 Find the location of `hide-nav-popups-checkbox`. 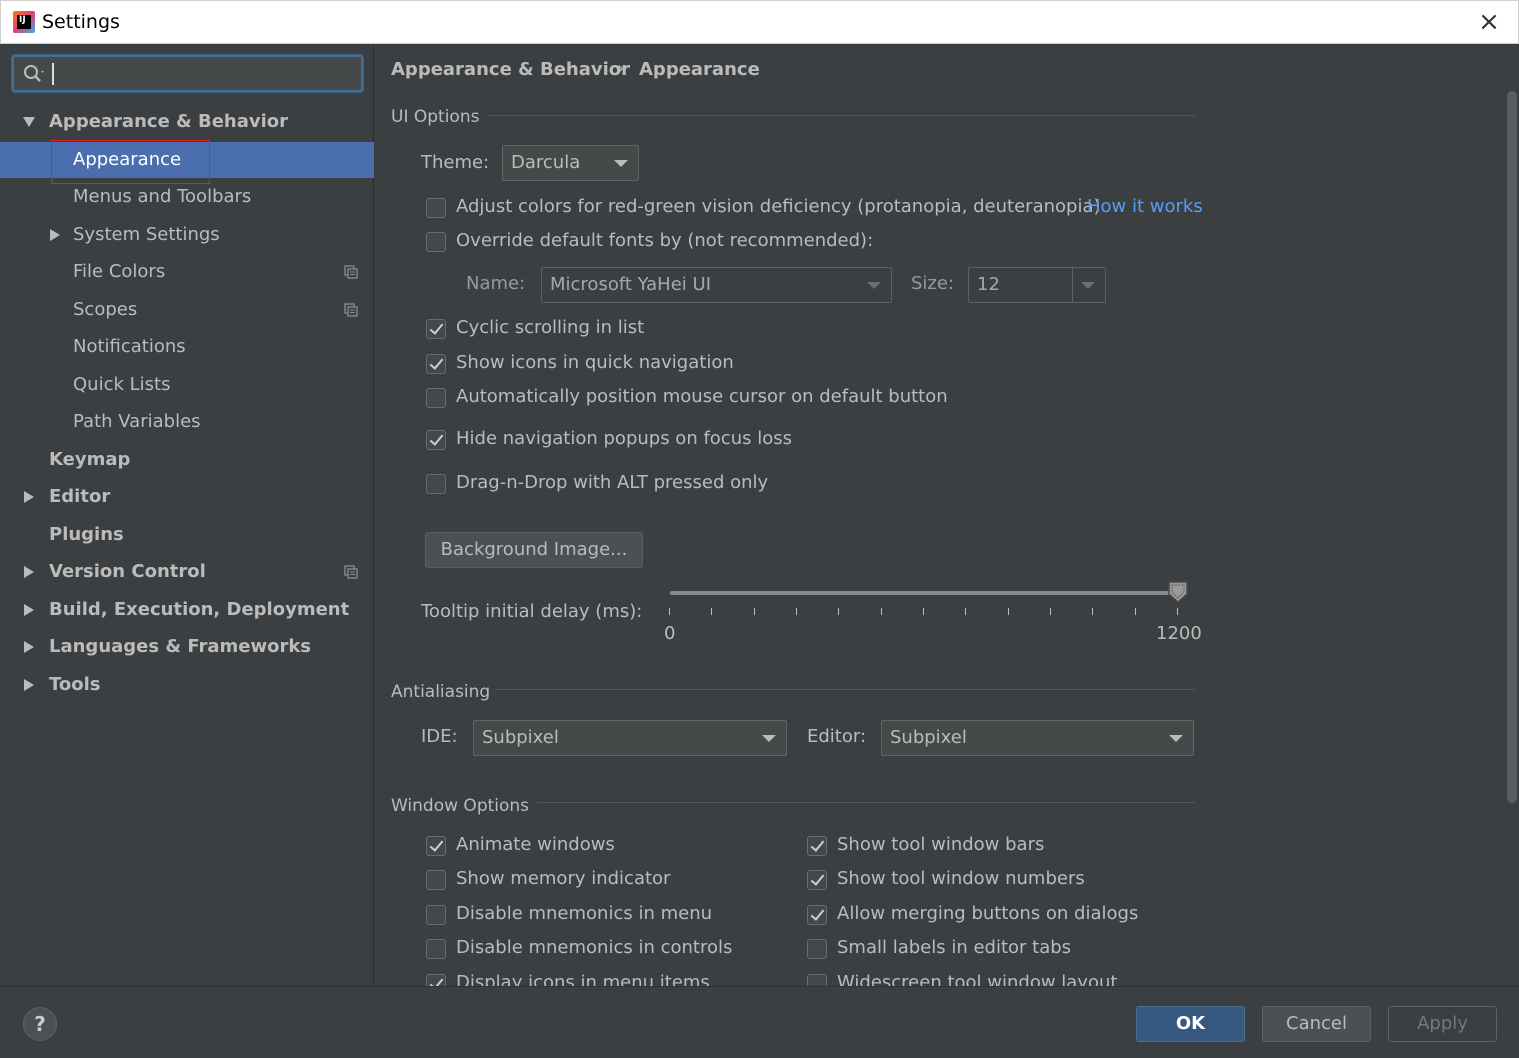

hide-nav-popups-checkbox is located at coordinates (436, 440).